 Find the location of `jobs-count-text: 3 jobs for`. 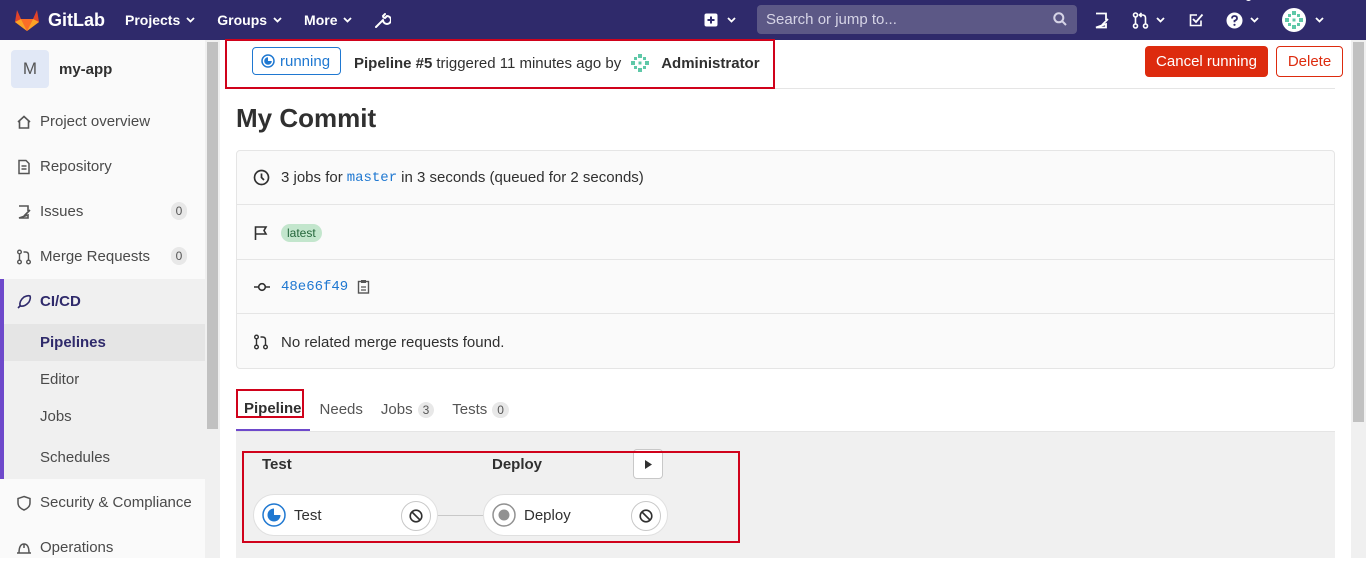

jobs-count-text: 3 jobs for is located at coordinates (312, 177).